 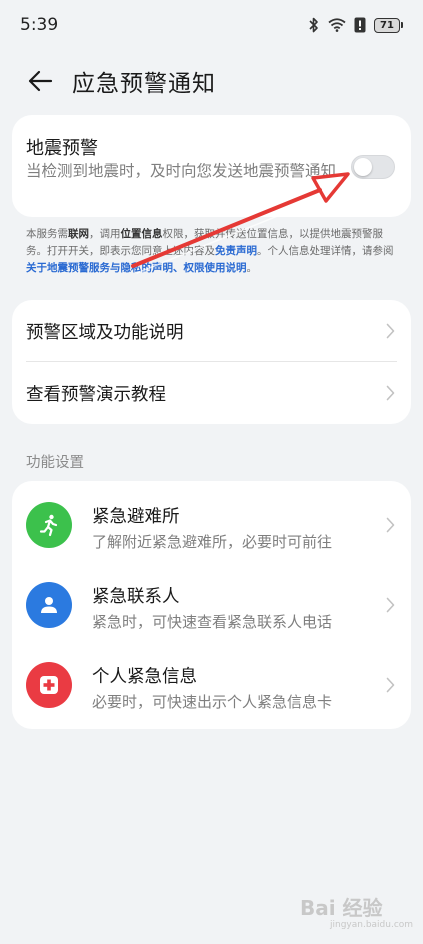 I want to click on notice-text: 。, so click(x=252, y=268).